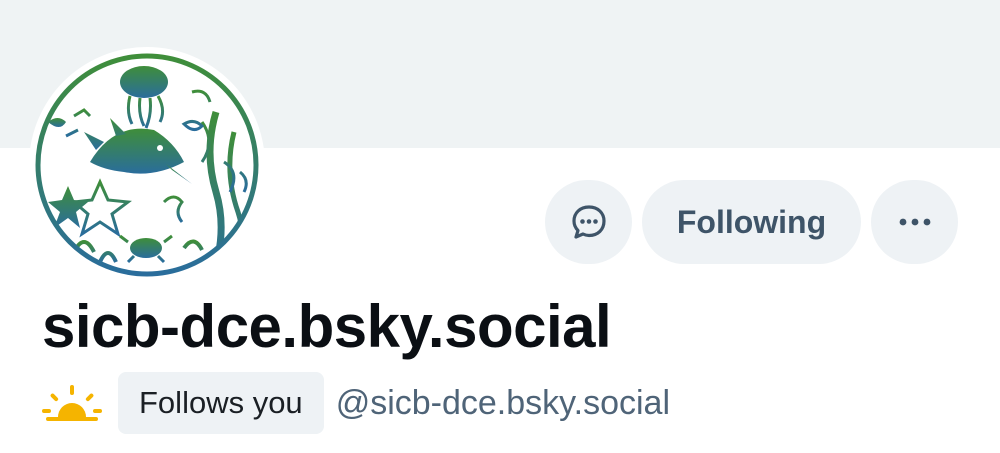 This screenshot has height=453, width=1000. Describe the element at coordinates (72, 403) in the screenshot. I see `sun-rise-icon` at that location.